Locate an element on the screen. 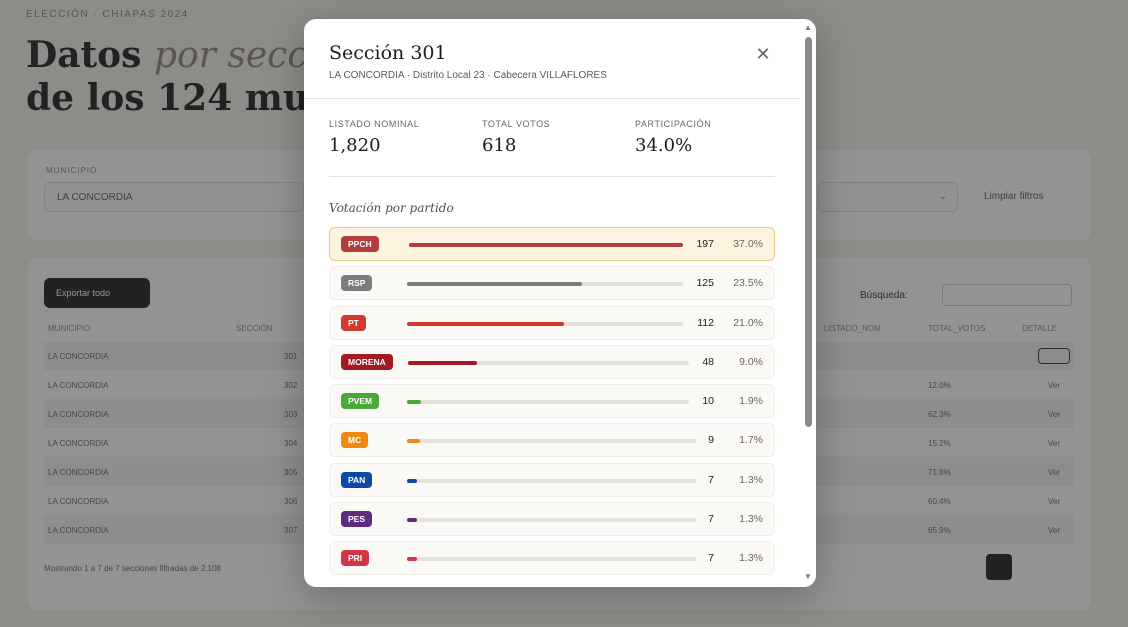 The image size is (1128, 627). party-badge: RSP is located at coordinates (357, 283).